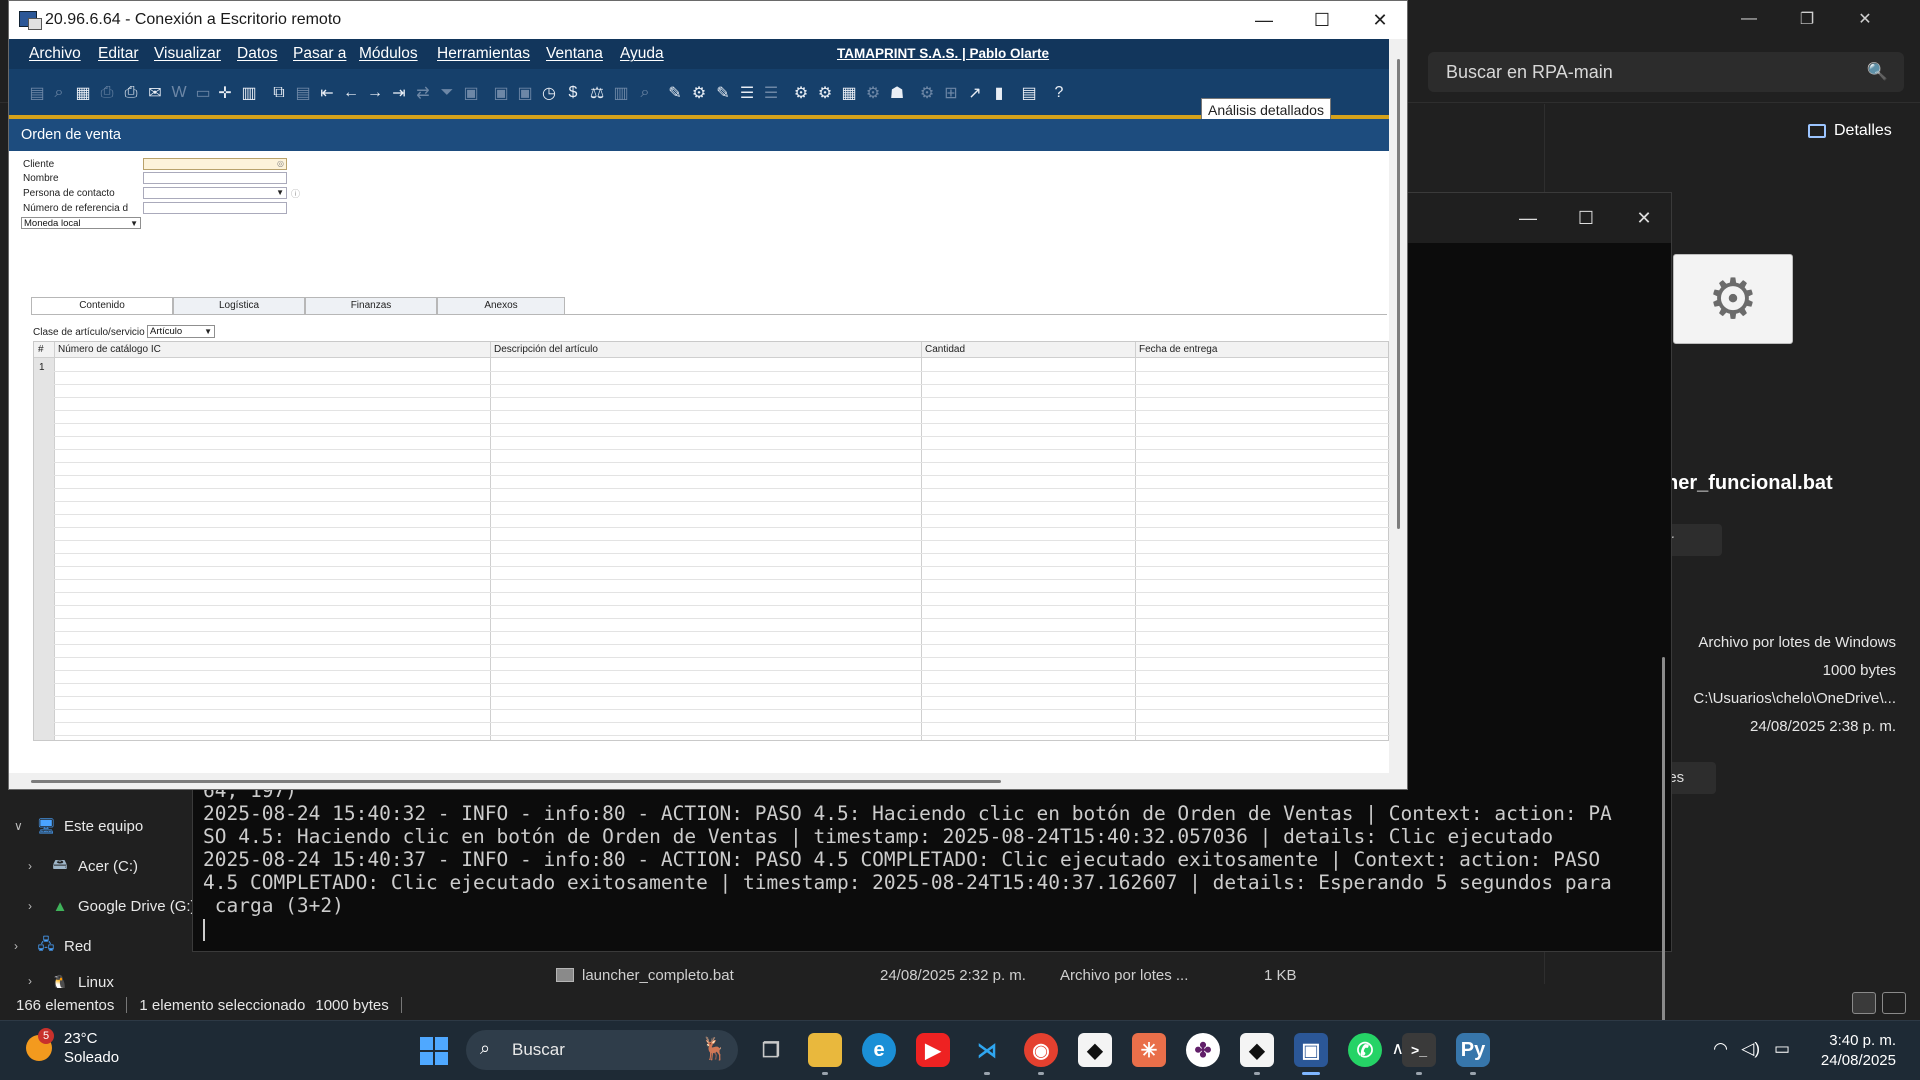  Describe the element at coordinates (771, 1050) in the screenshot. I see `task-view-icon: ❐` at that location.